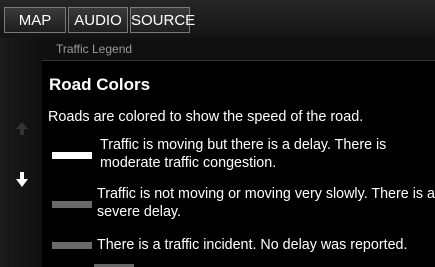 This screenshot has width=435, height=267. Describe the element at coordinates (22, 132) in the screenshot. I see `arrow-up-icon-stem` at that location.